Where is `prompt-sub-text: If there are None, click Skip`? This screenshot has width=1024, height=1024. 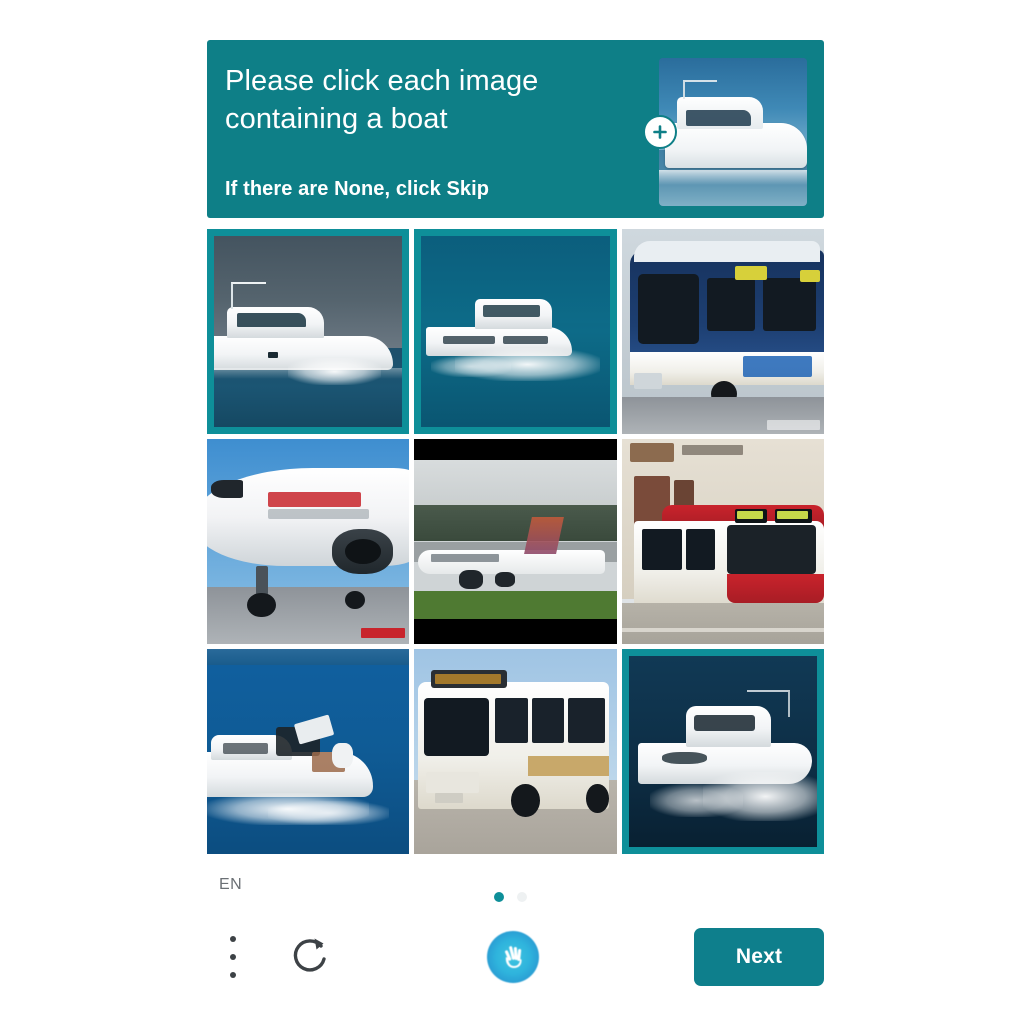
prompt-sub-text: If there are None, click Skip is located at coordinates (357, 189).